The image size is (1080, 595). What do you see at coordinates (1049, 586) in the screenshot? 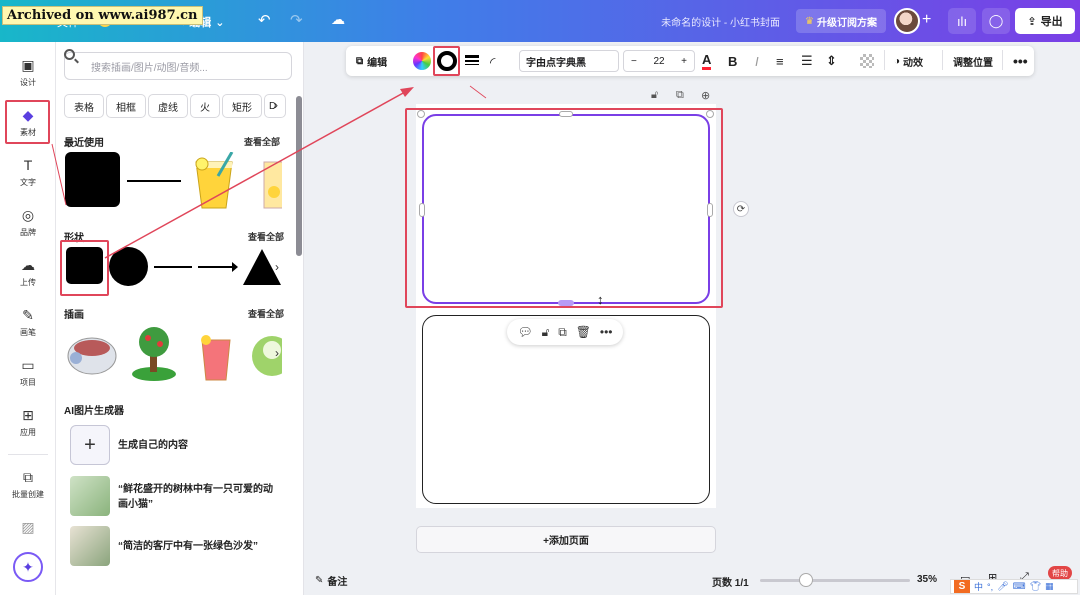
I see `toolbox-icon: ▦` at bounding box center [1049, 586].